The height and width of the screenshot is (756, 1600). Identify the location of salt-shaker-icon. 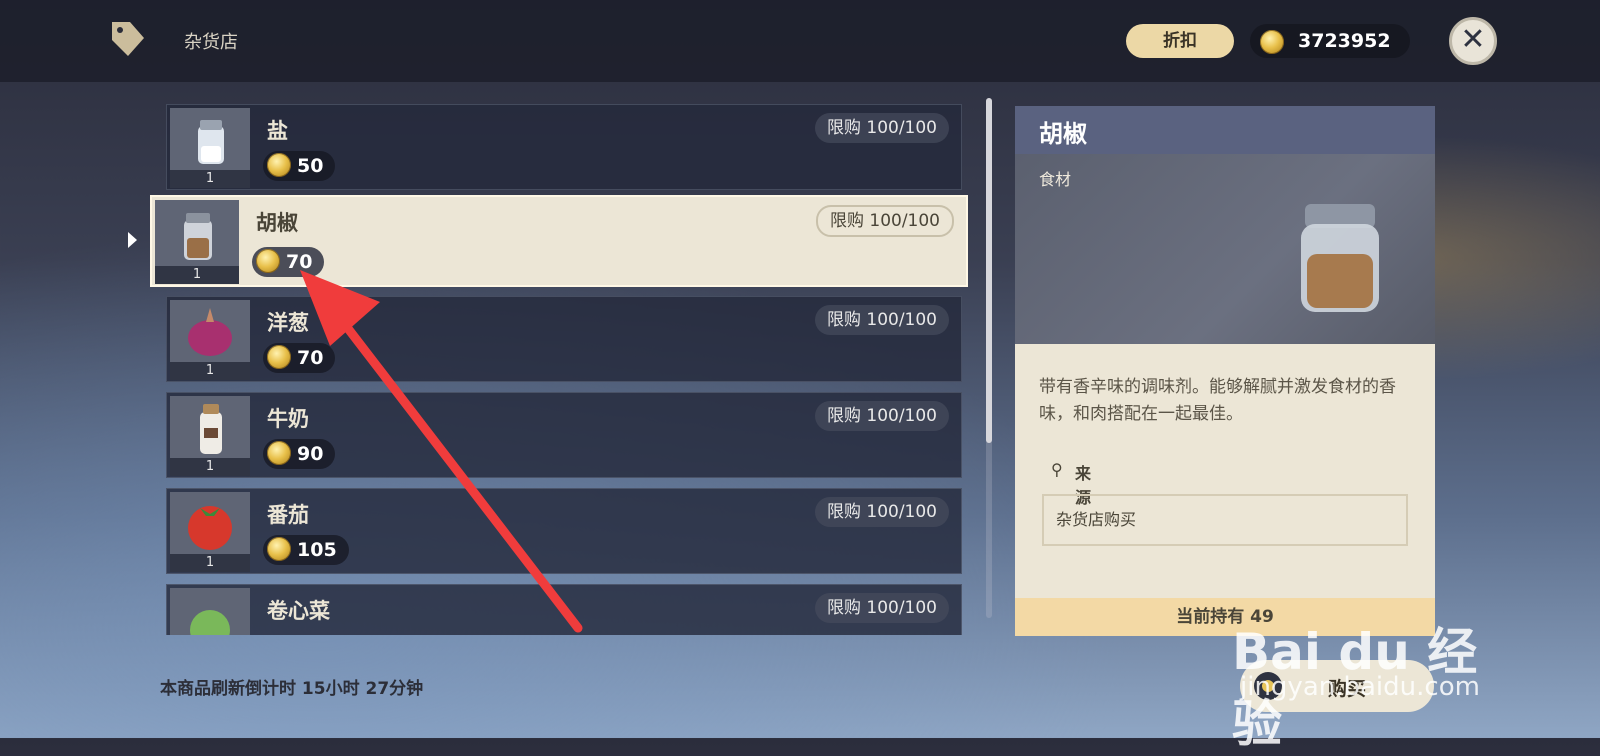
(211, 142).